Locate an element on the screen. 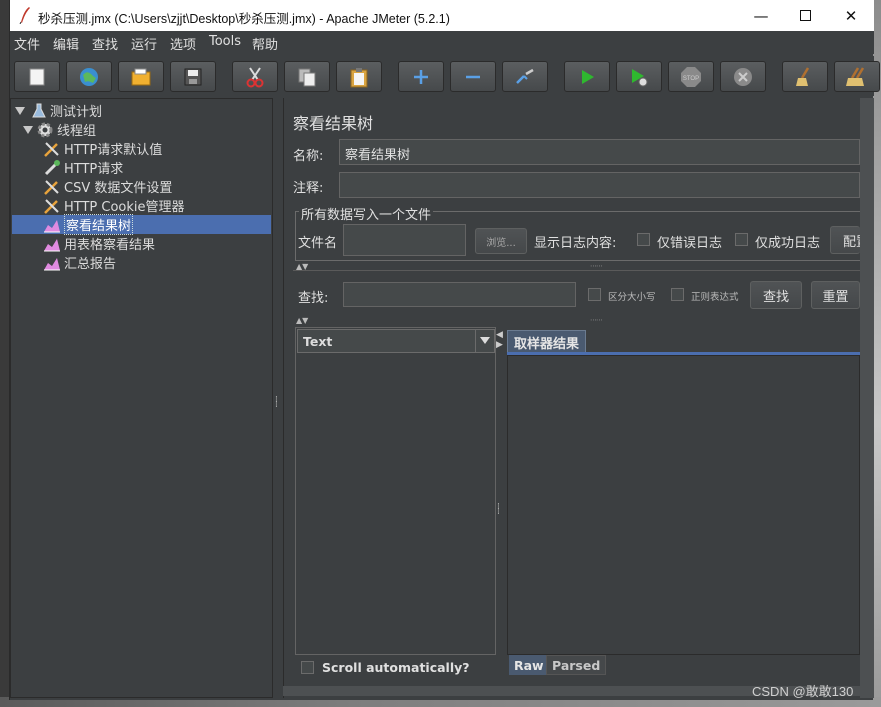 This screenshot has width=881, height=707. tree-label: 线程组 is located at coordinates (77, 131).